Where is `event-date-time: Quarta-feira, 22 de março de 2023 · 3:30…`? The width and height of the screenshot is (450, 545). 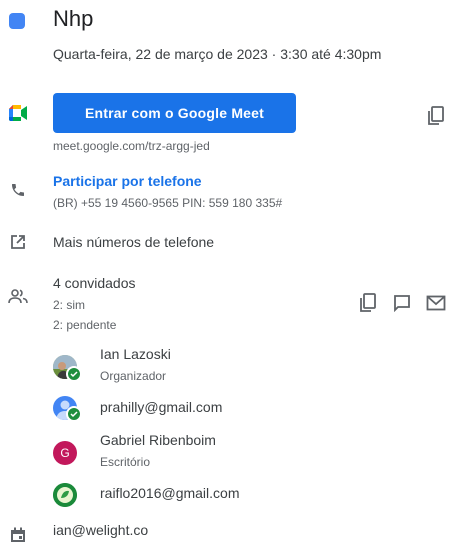
event-date-time: Quarta-feira, 22 de março de 2023 · 3:30… is located at coordinates (217, 54).